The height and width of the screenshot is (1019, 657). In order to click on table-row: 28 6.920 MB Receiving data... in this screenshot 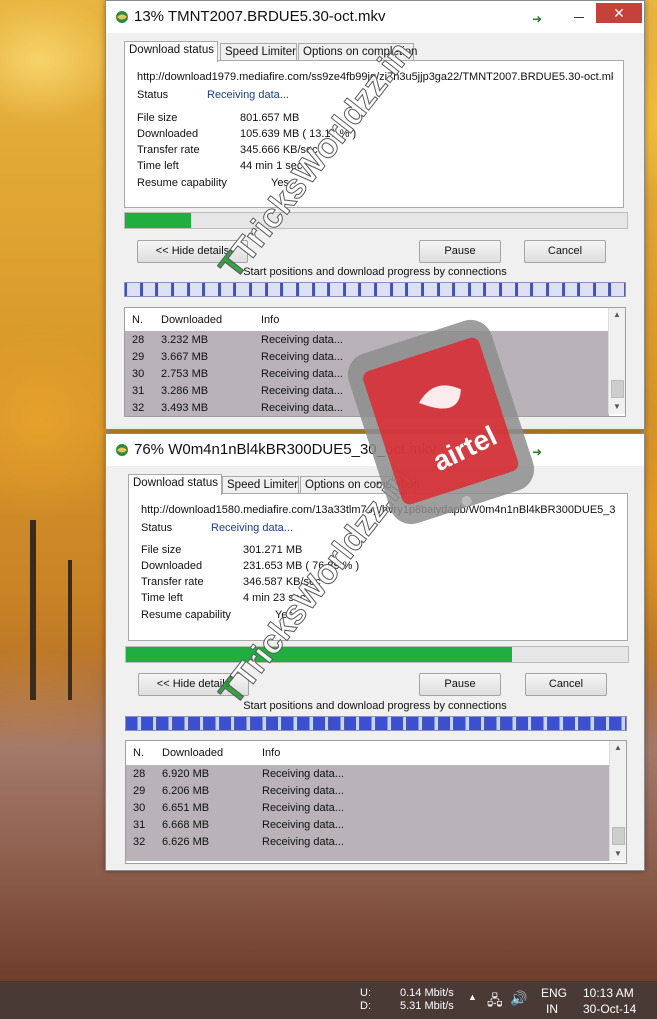, I will do `click(368, 773)`.